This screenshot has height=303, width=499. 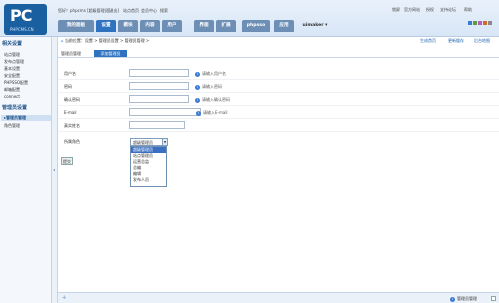 I want to click on theme-orange-swatch, so click(x=485, y=23).